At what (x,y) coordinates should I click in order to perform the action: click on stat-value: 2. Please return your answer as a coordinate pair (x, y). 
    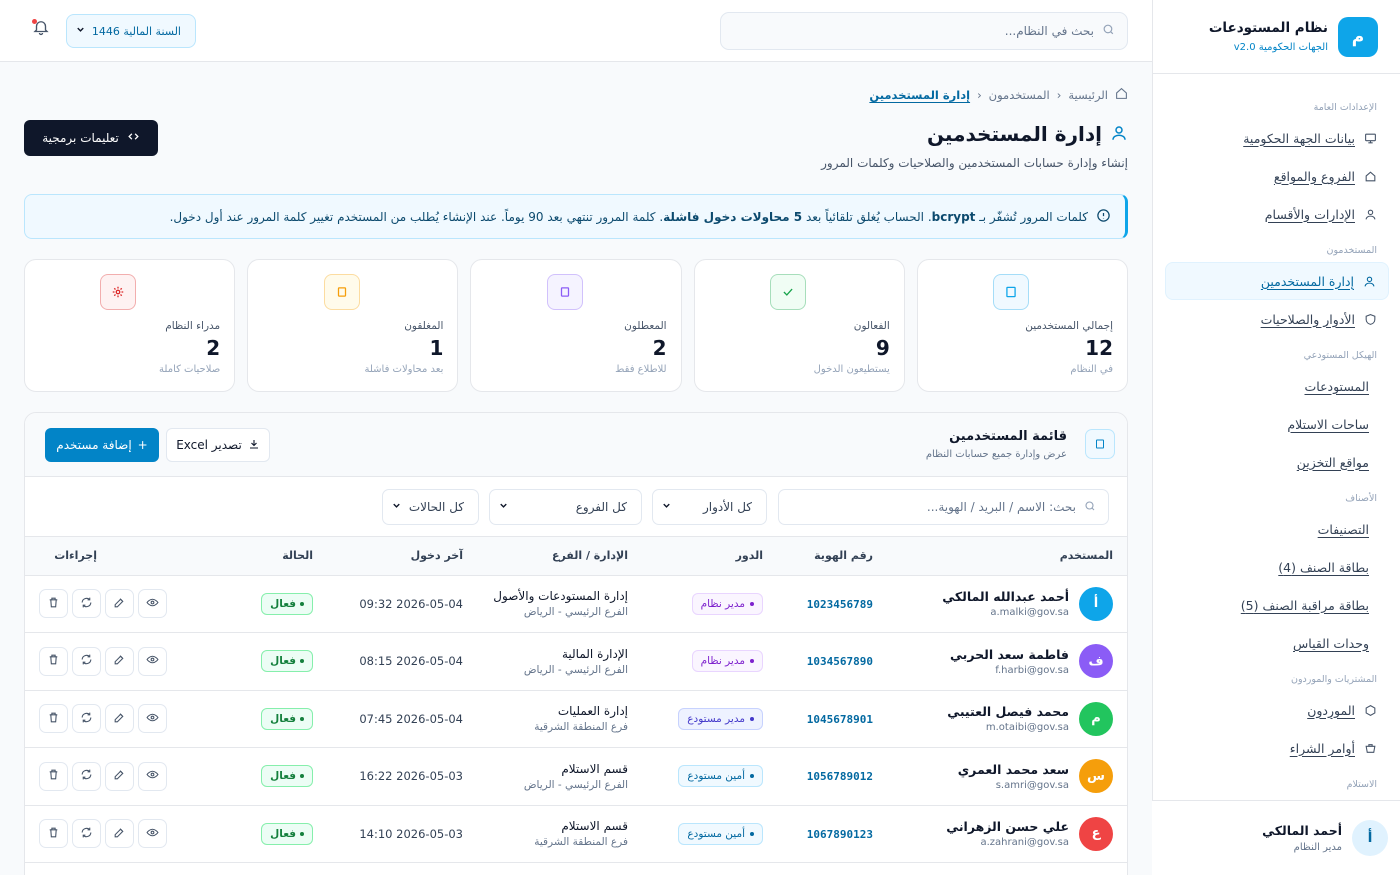
    Looking at the image, I should click on (213, 348).